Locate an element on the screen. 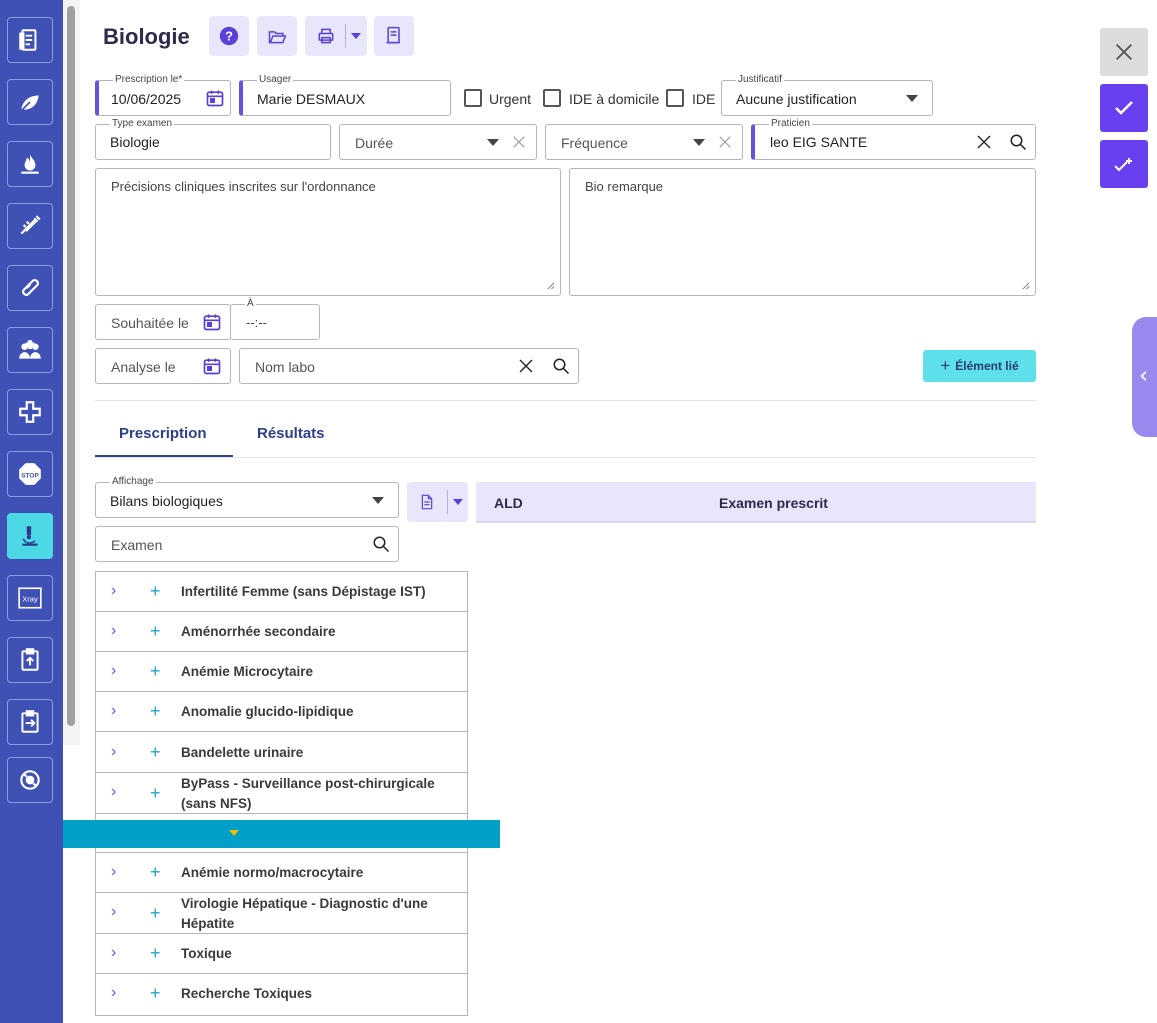 The height and width of the screenshot is (1023, 1157). help-button: ? is located at coordinates (229, 36).